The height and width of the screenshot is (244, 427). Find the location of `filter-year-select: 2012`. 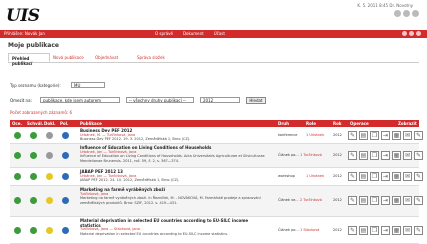

filter-year-select: 2012 is located at coordinates (220, 100).